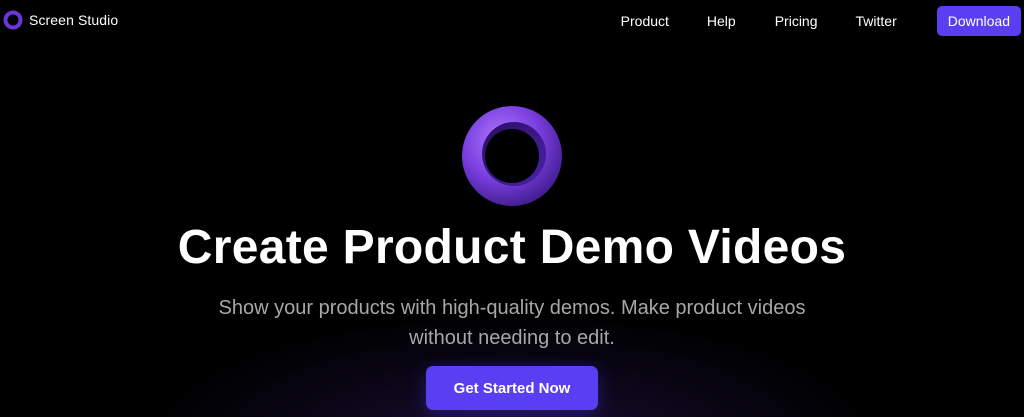 The height and width of the screenshot is (417, 1024). I want to click on nav-link-help: Help, so click(721, 21).